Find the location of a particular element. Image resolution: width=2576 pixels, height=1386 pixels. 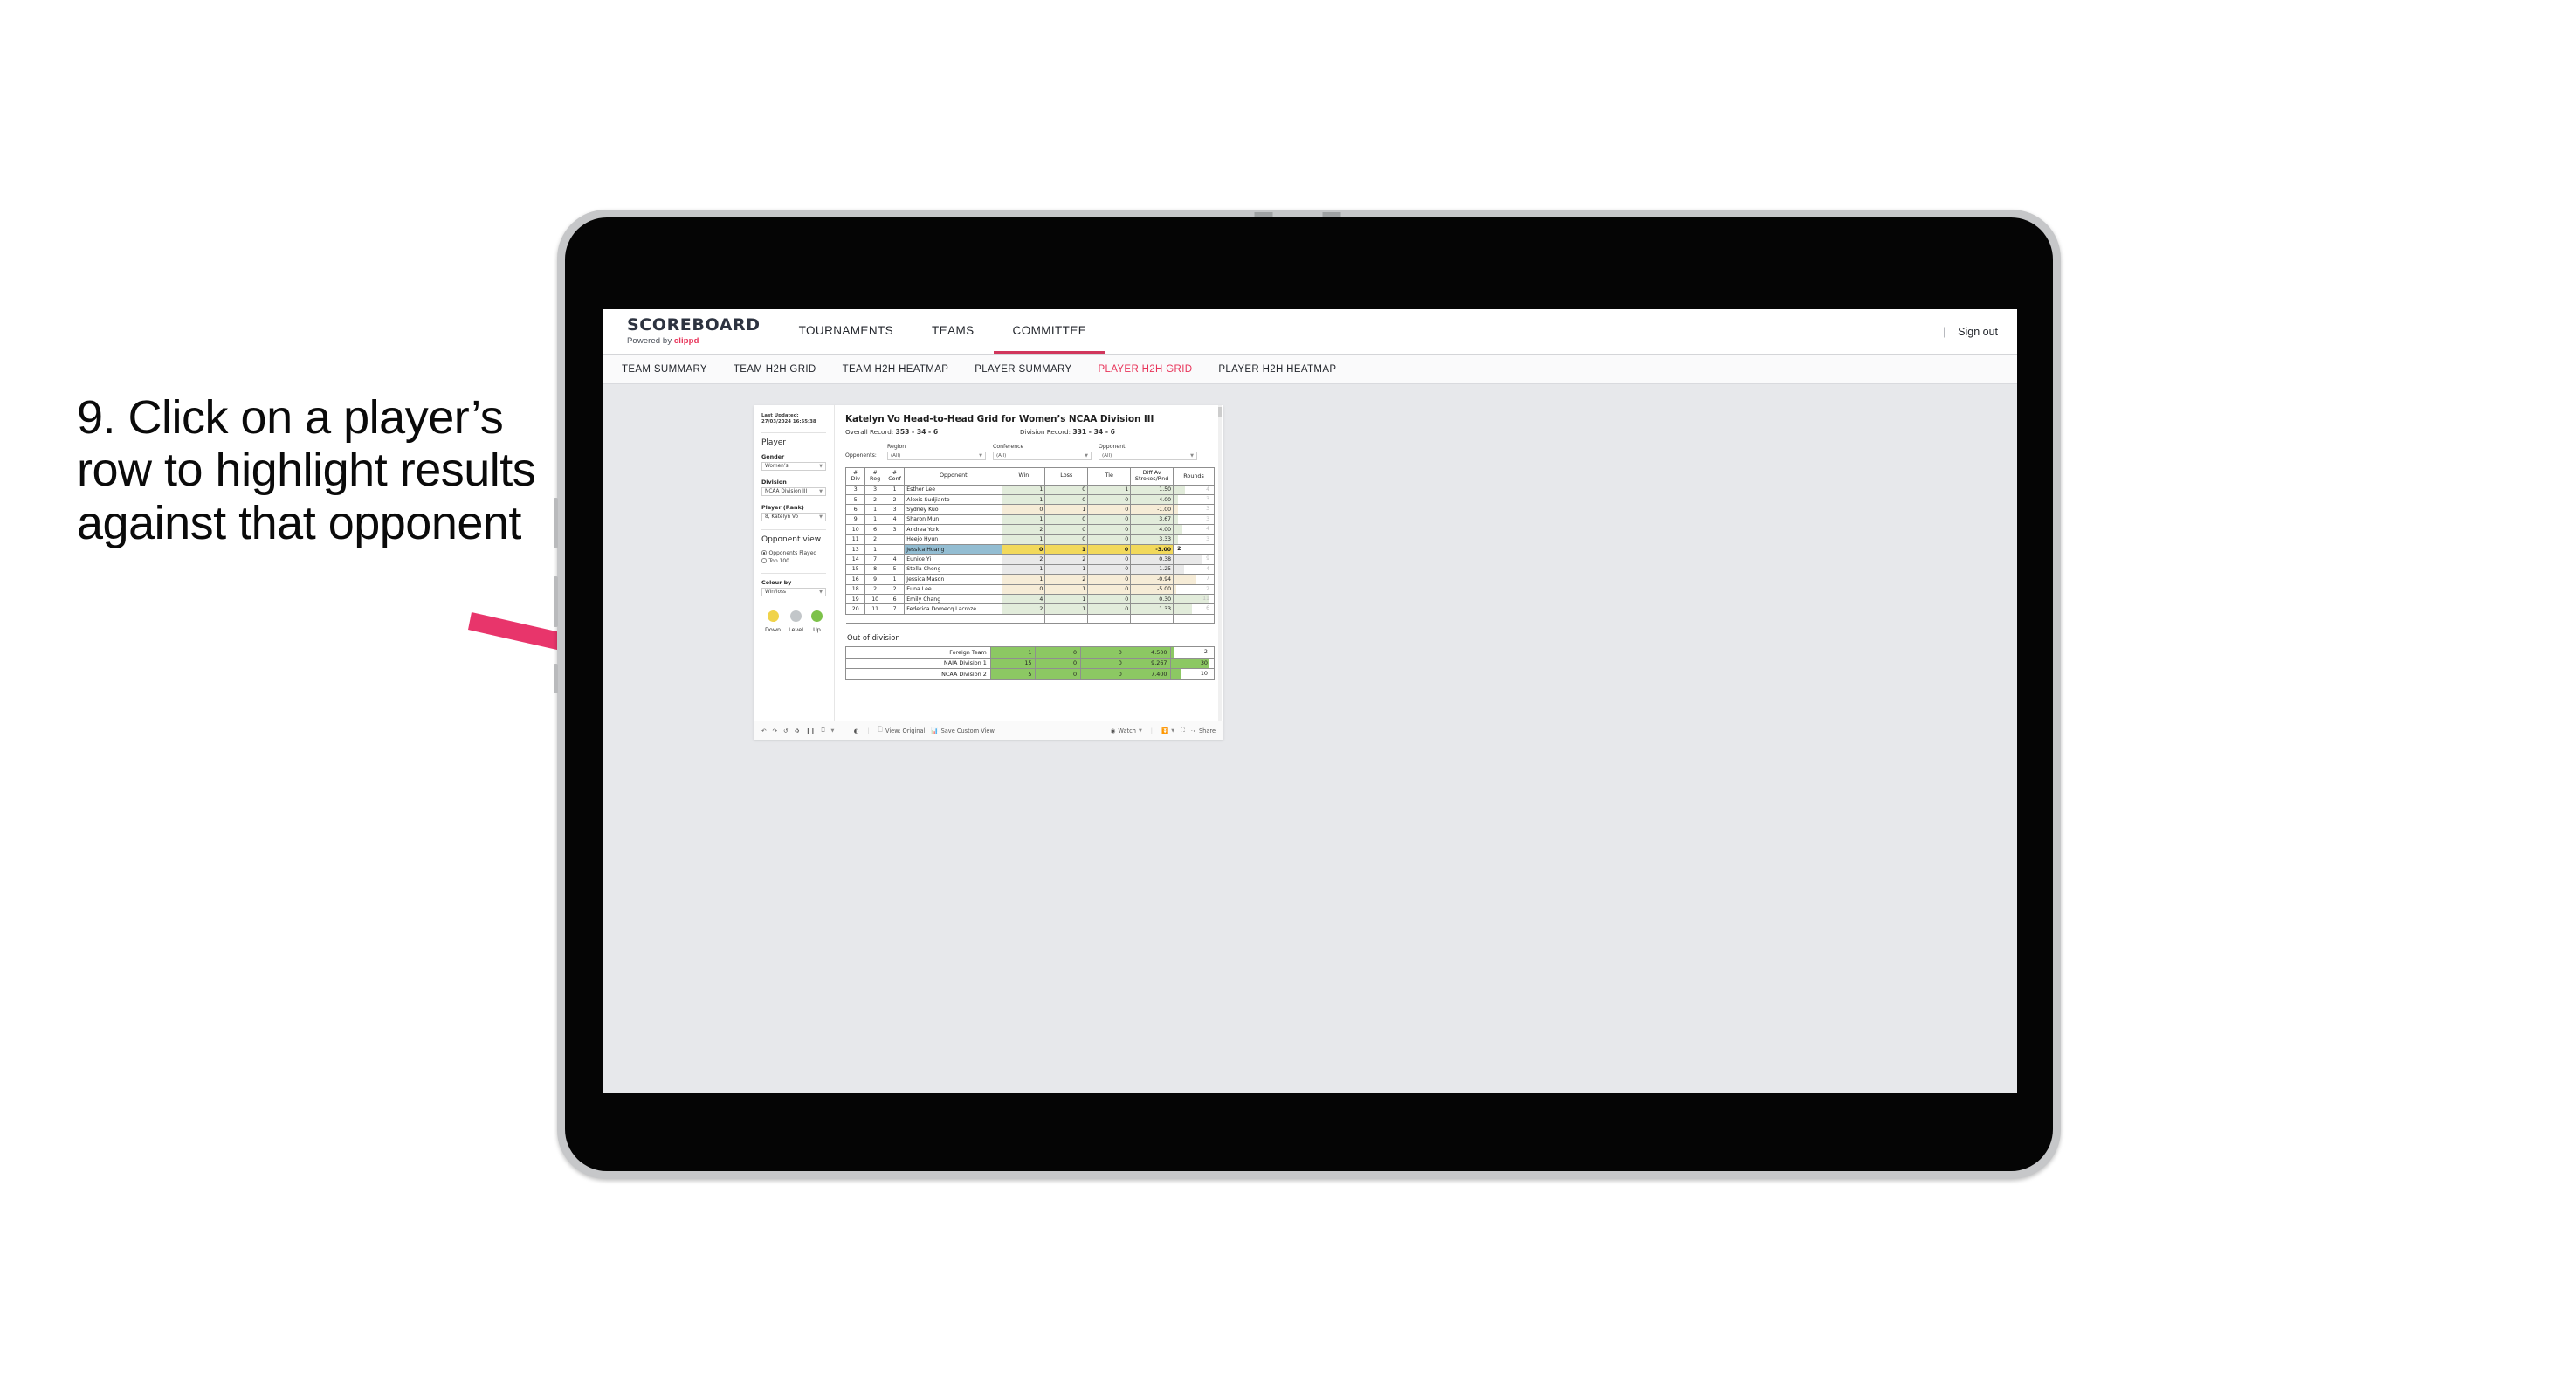

player-rank-value: 8, Katelyn Vo is located at coordinates (782, 517).